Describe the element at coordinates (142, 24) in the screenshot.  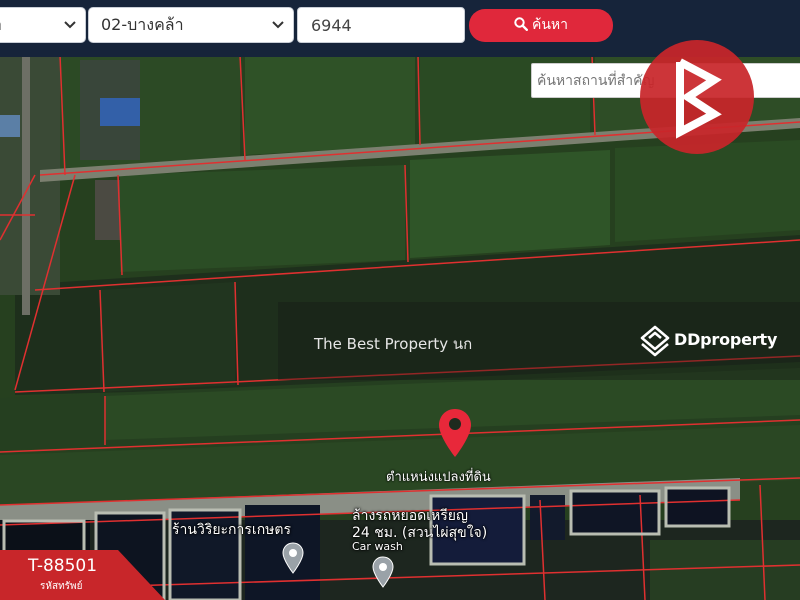
I see `district-select-value: 02-บางคล้า` at that location.